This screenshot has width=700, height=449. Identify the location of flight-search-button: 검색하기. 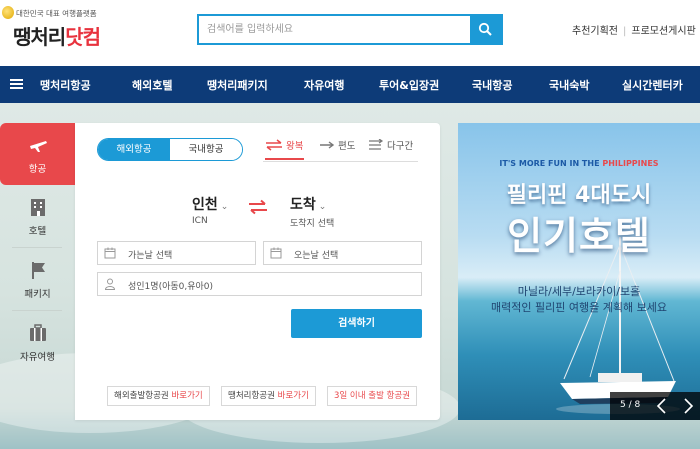
(356, 323).